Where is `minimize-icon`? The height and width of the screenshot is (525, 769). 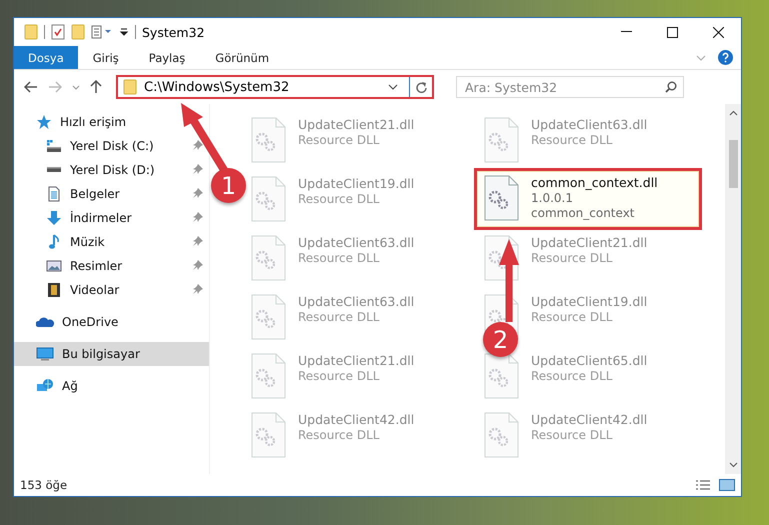
minimize-icon is located at coordinates (626, 32).